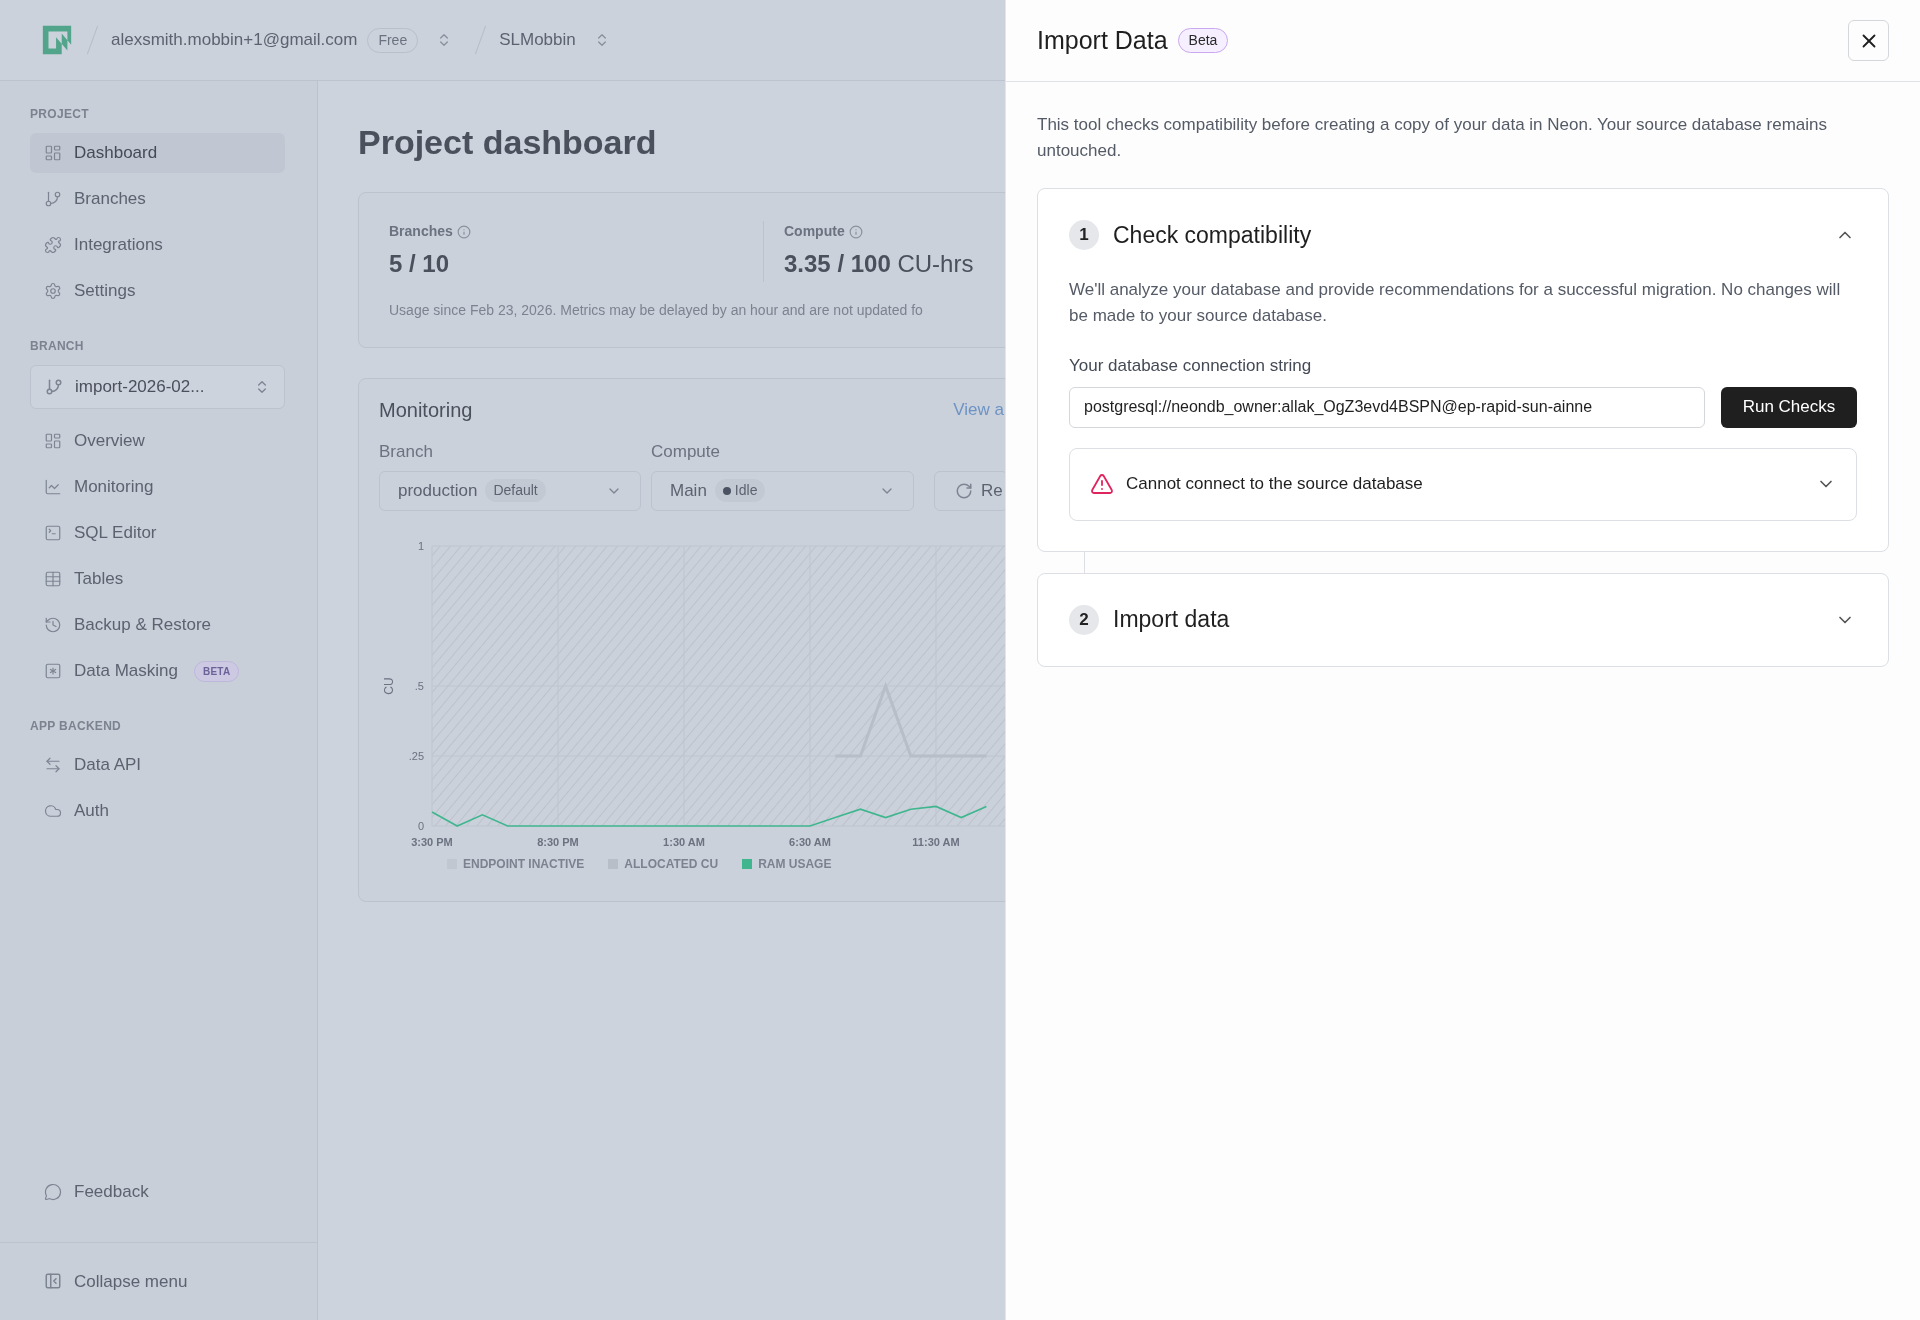 The height and width of the screenshot is (1320, 1920). I want to click on collapse-panel-icon, so click(53, 1281).